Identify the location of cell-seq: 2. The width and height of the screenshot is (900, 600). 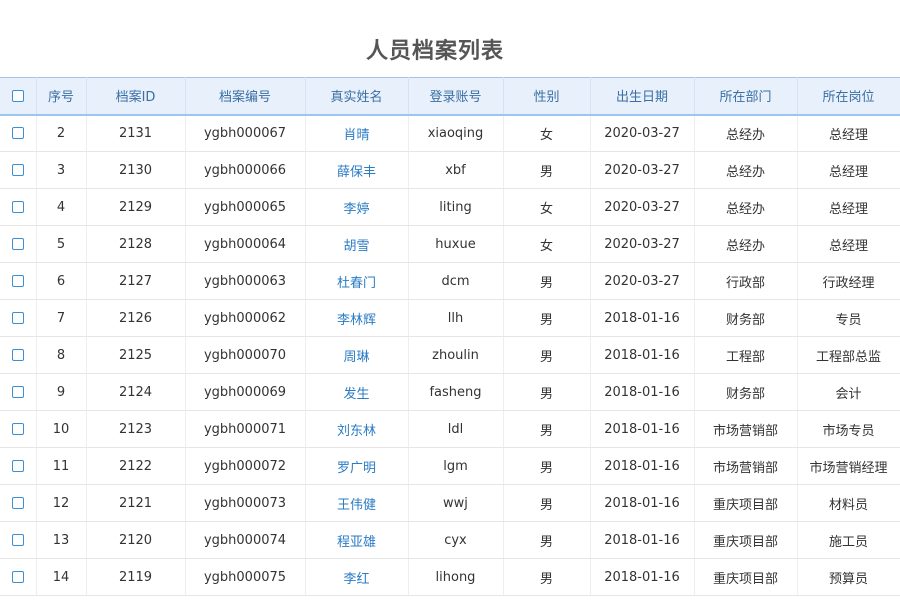
(61, 133).